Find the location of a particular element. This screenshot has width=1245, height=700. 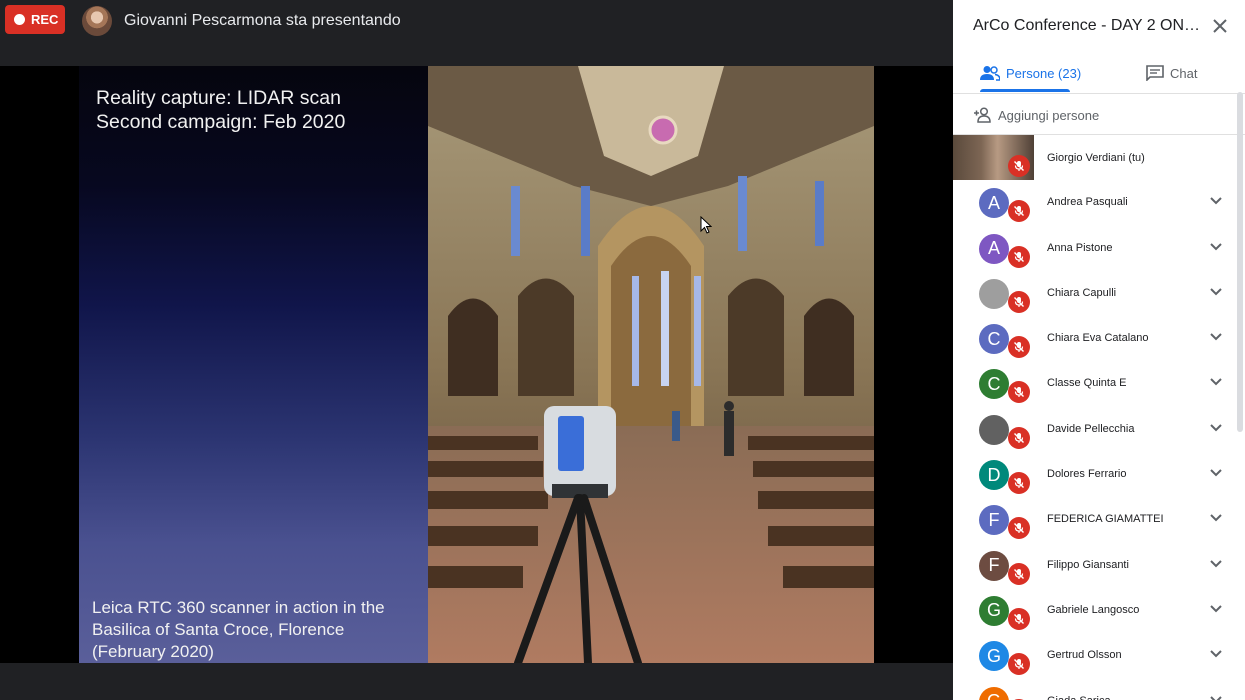

participant-row: G Gertrud Olsson is located at coordinates (1095, 655).